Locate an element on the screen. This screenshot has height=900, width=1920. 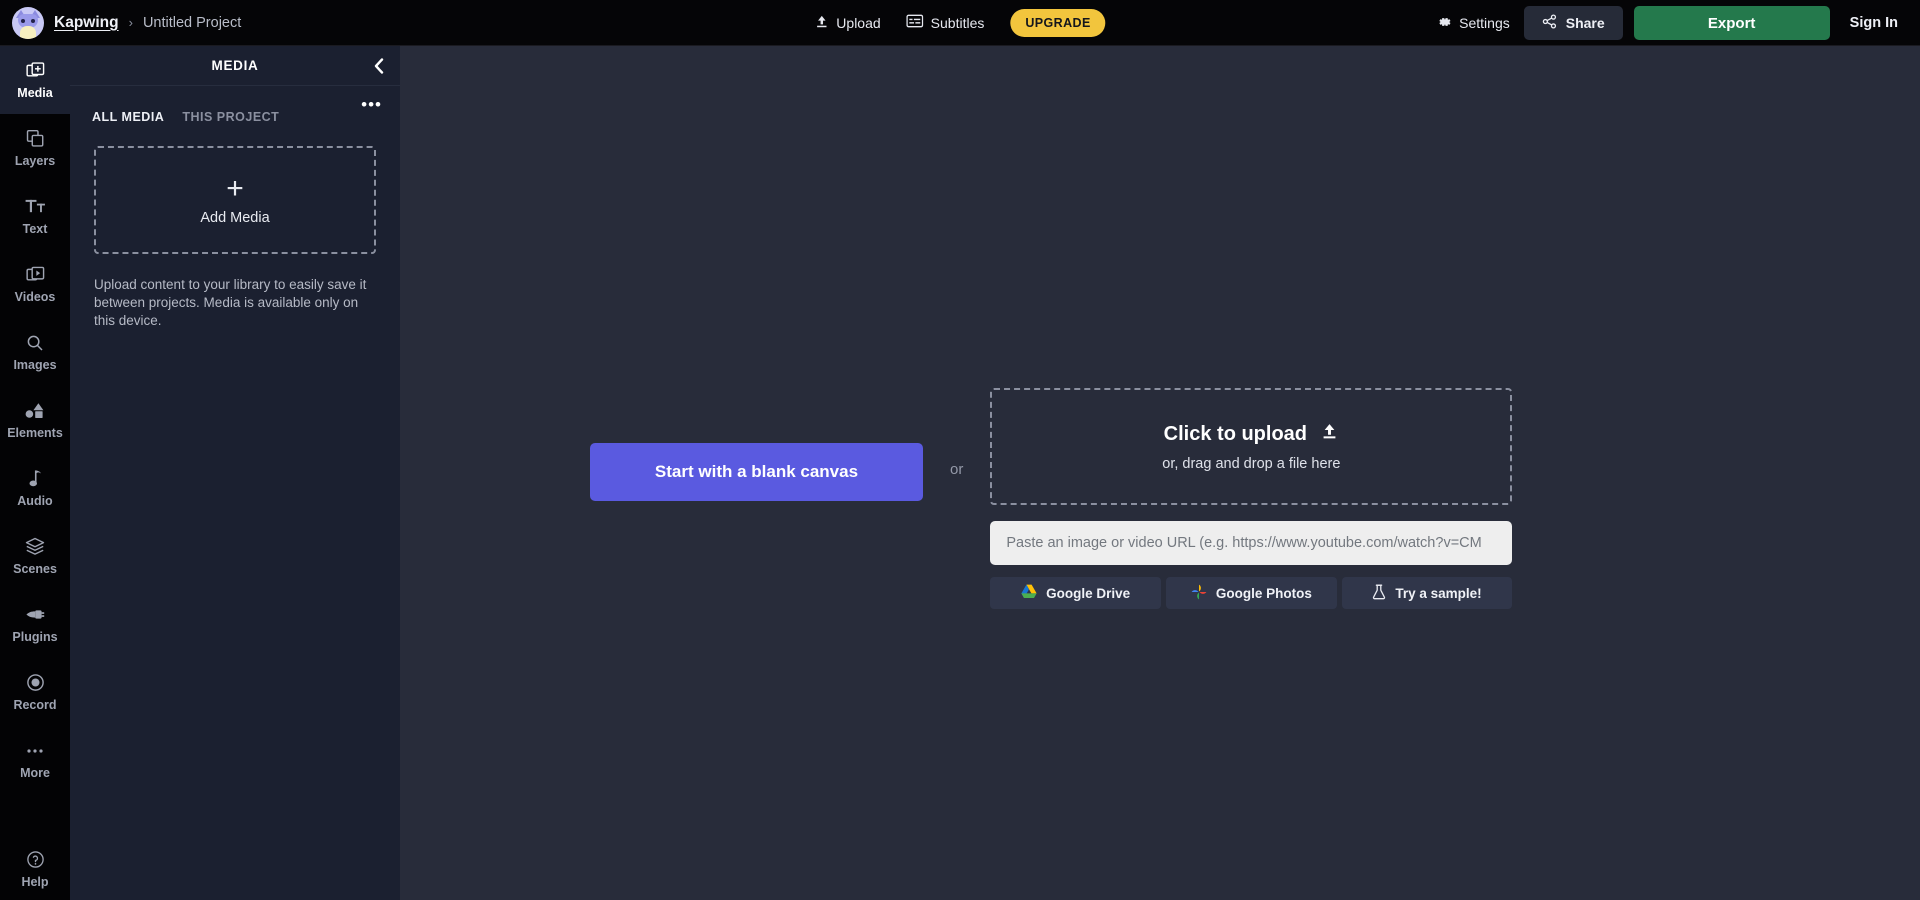
media-add-icon is located at coordinates (35, 71).